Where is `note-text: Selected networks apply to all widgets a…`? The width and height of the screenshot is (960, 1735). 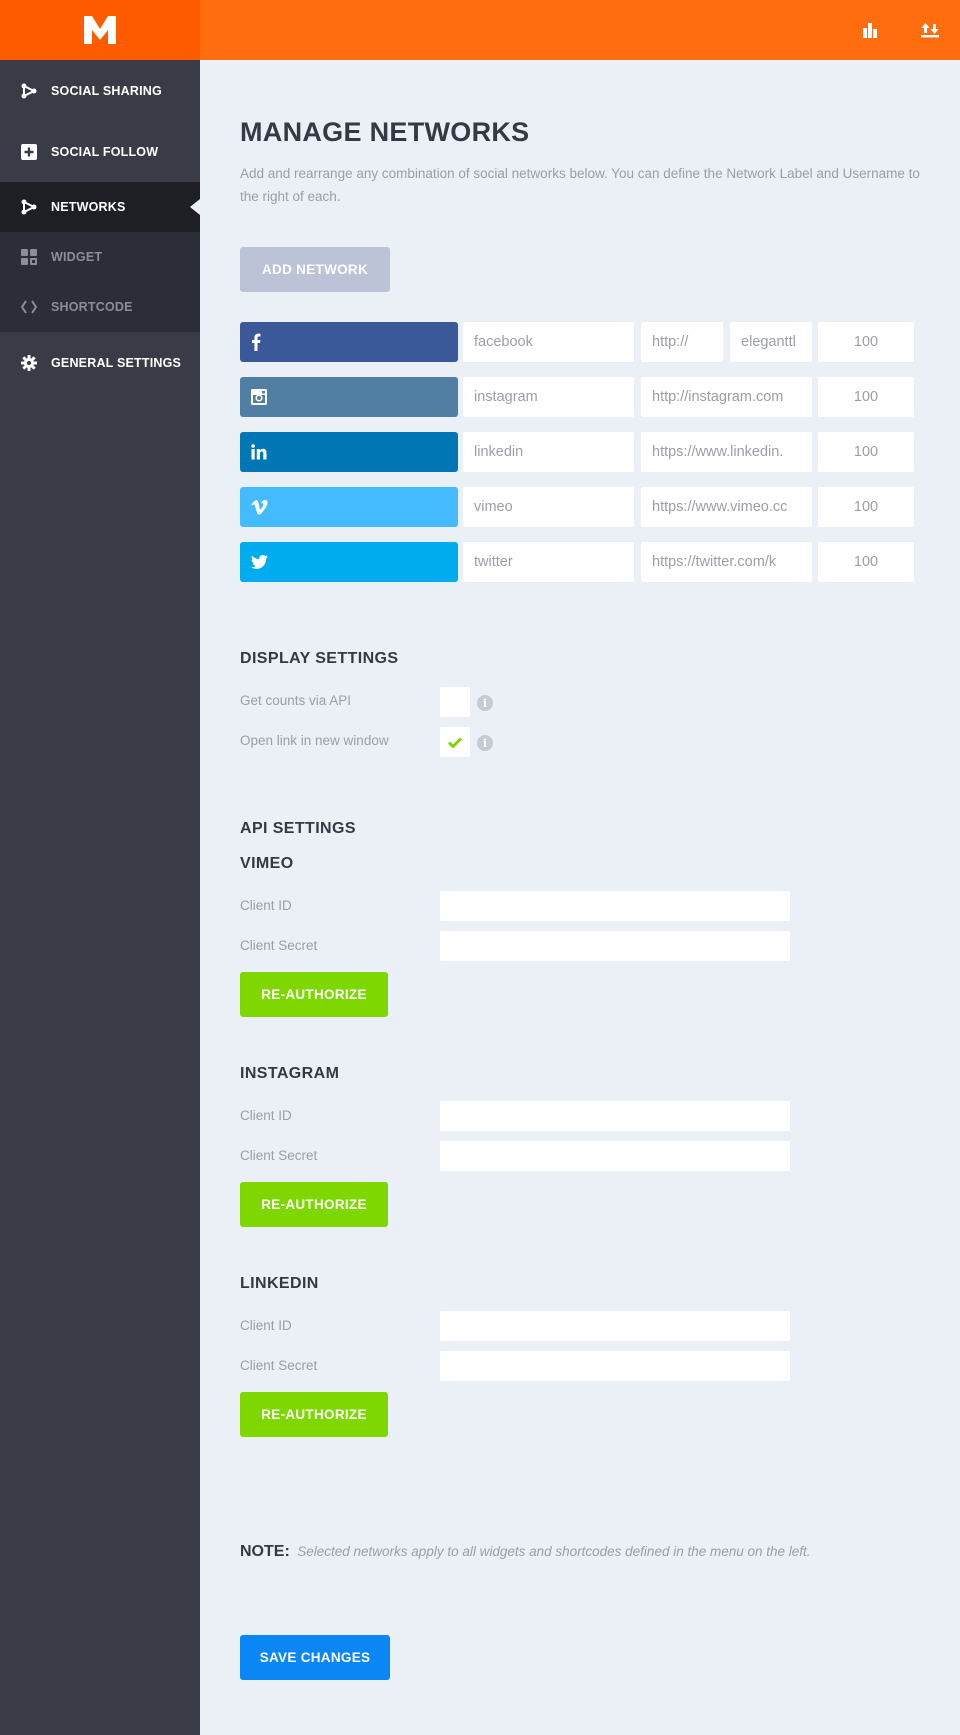
note-text: Selected networks apply to all widgets a… is located at coordinates (554, 1551).